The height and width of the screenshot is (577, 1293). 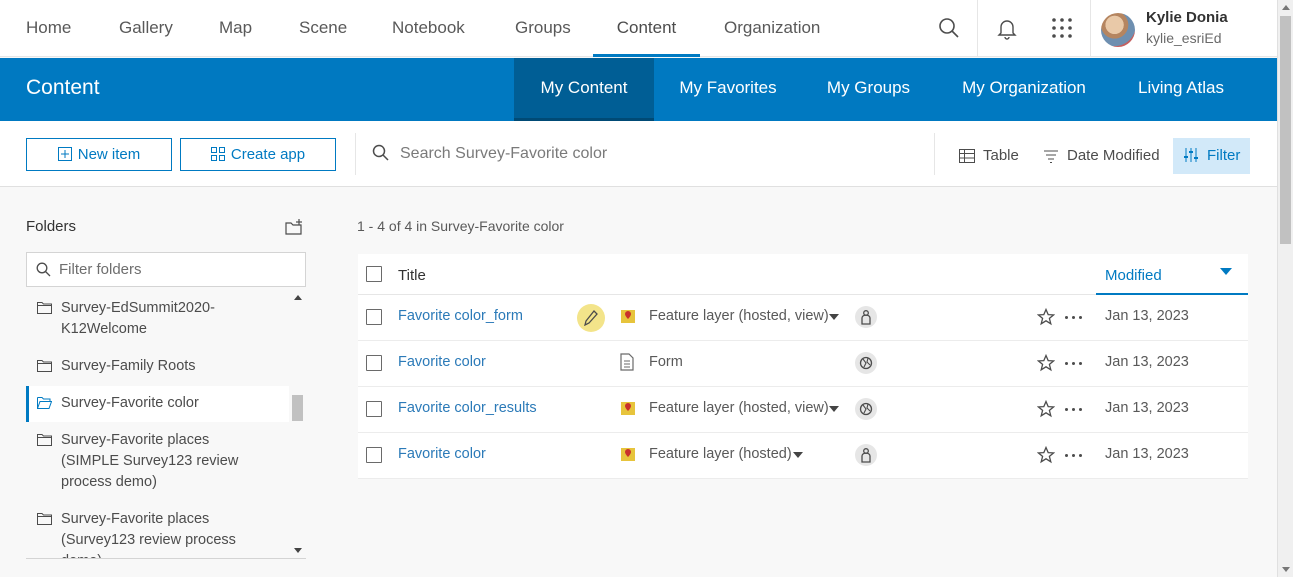 What do you see at coordinates (51, 226) in the screenshot?
I see `folders-heading: Folders` at bounding box center [51, 226].